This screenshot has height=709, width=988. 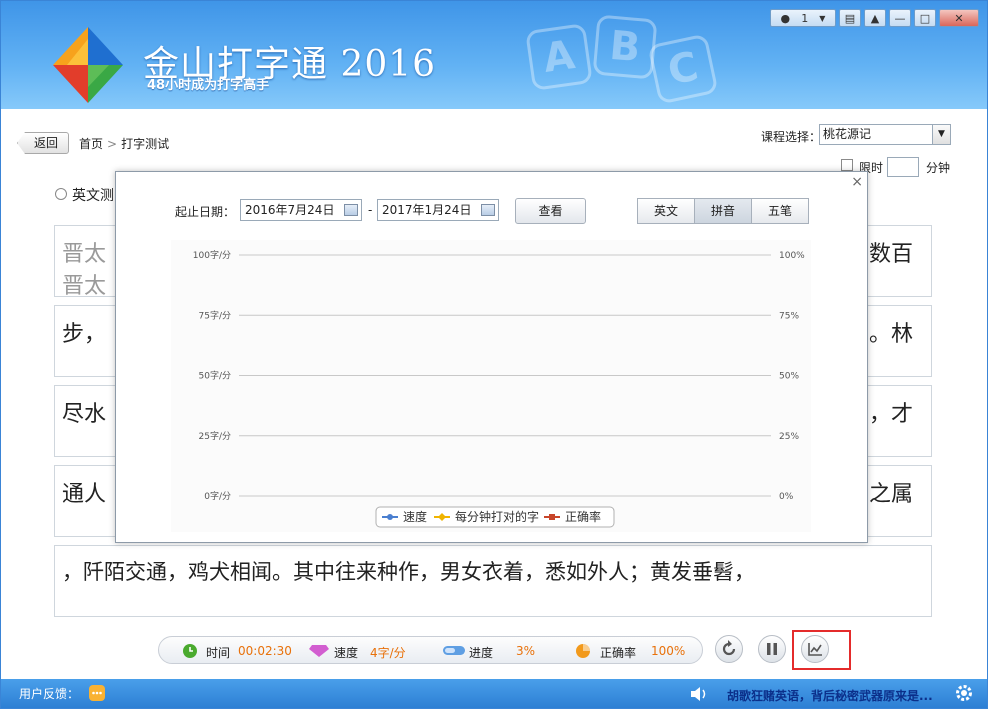 What do you see at coordinates (964, 693) in the screenshot?
I see `gear-icon` at bounding box center [964, 693].